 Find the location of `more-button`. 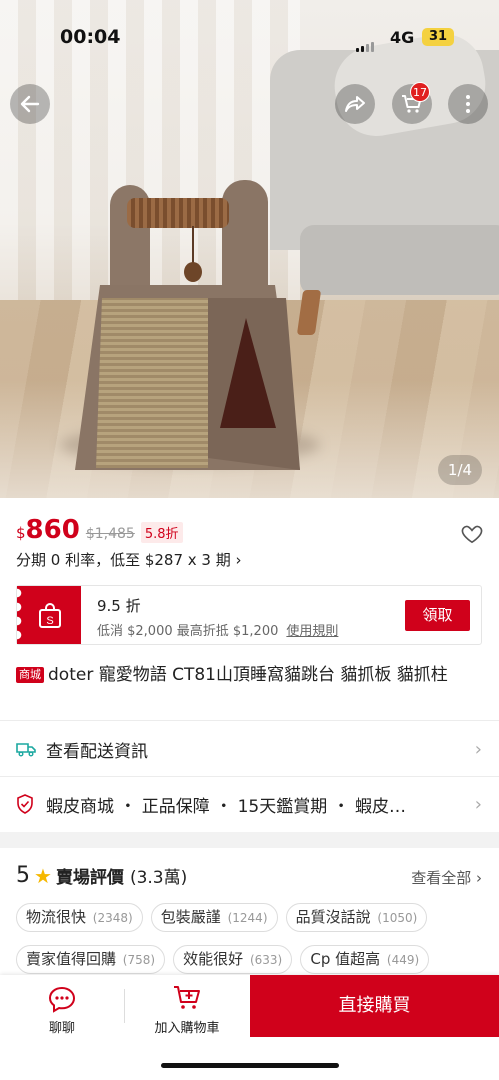

more-button is located at coordinates (468, 104).